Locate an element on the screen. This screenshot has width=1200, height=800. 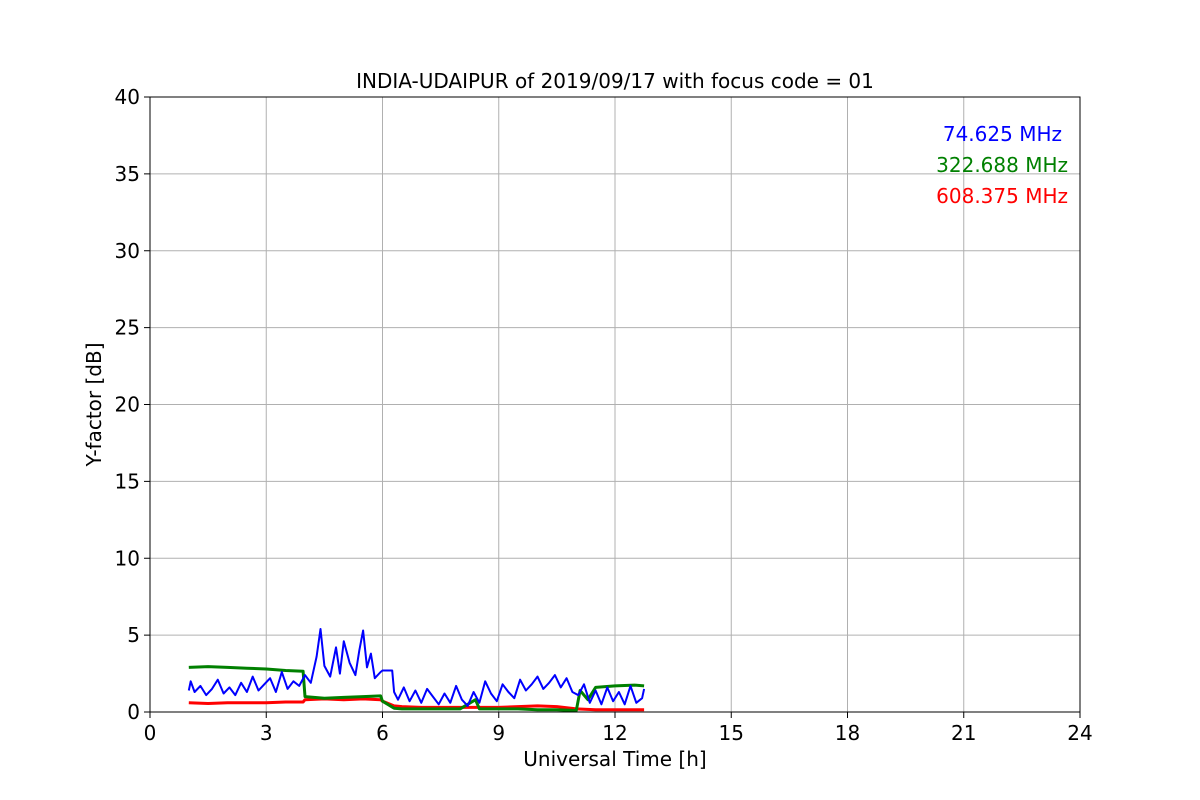
y-tick-label: 20 is located at coordinates (127, 405).